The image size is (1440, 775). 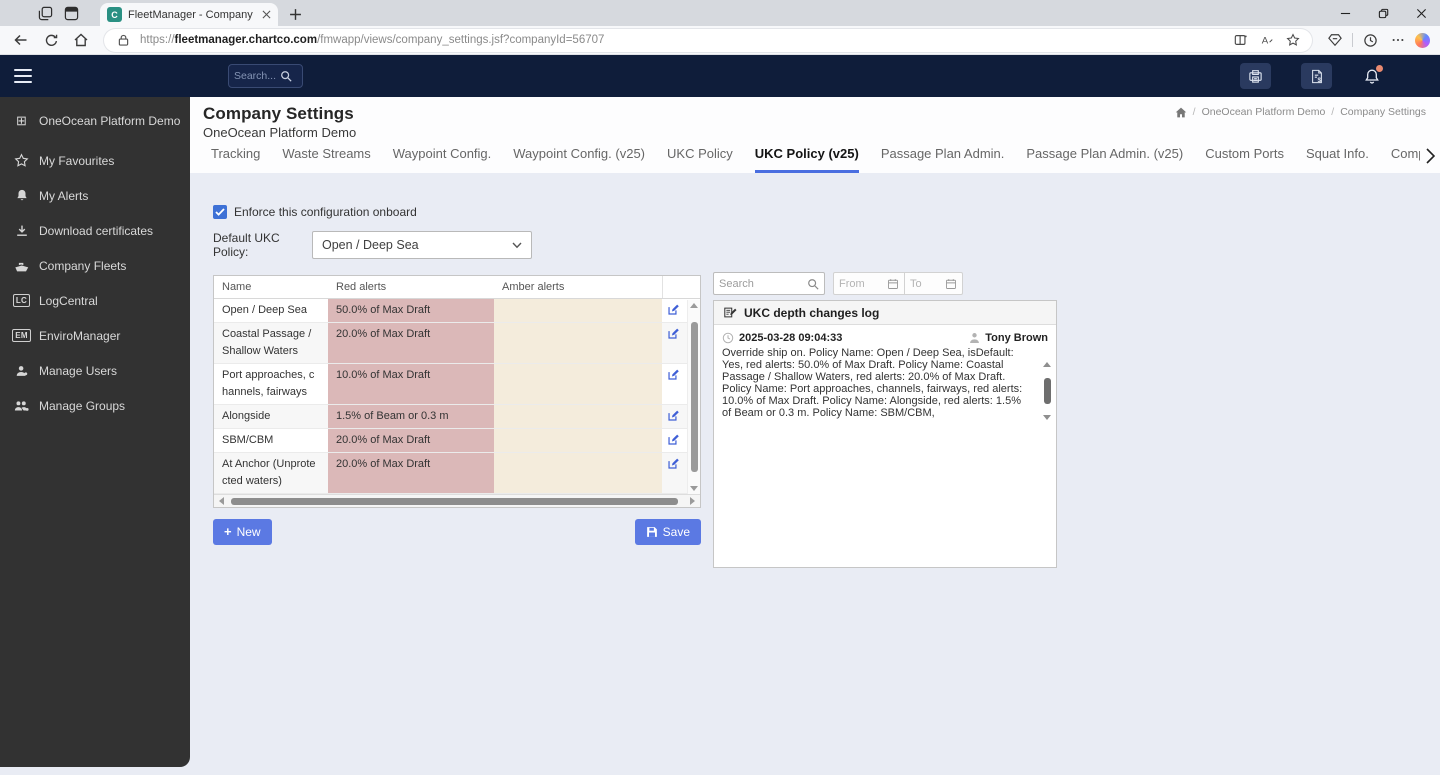 I want to click on svg-text: A, so click(x=1265, y=41).